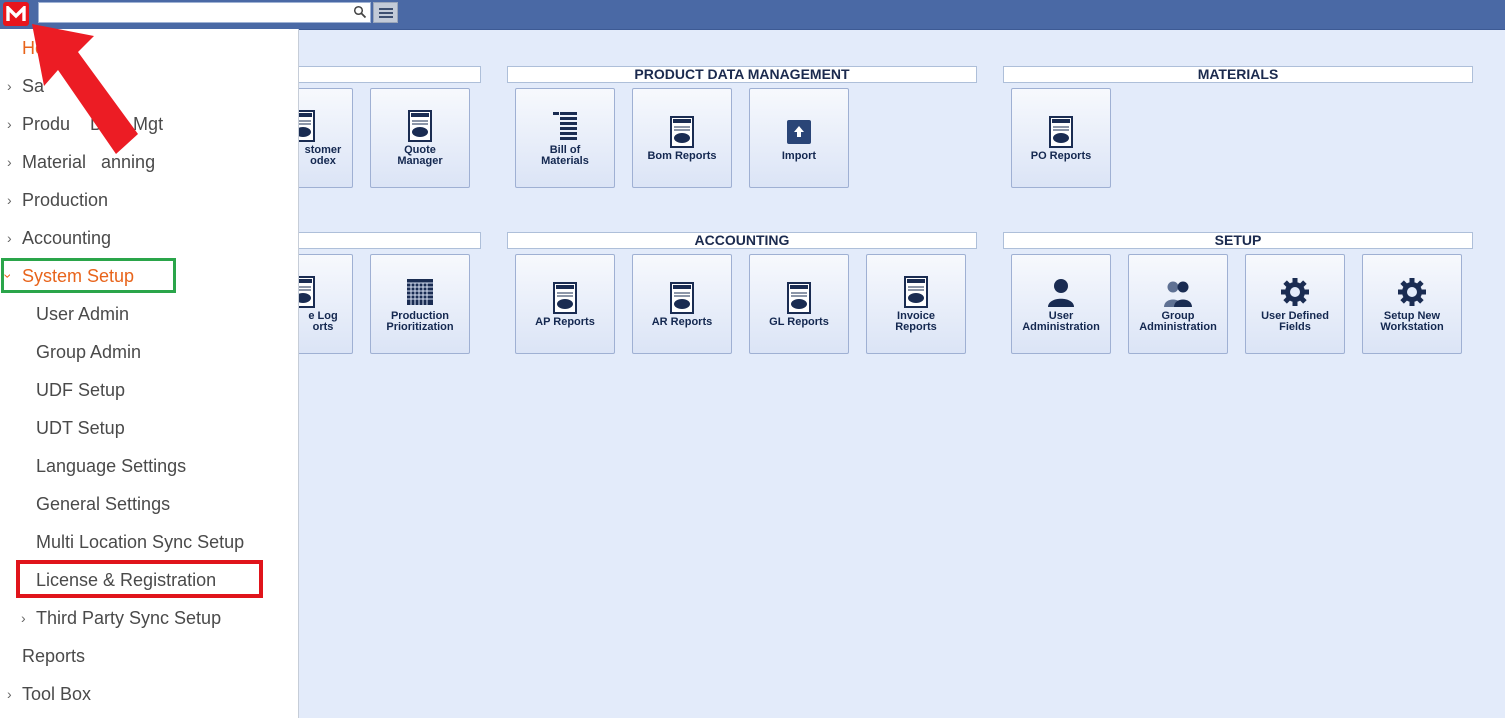 Image resolution: width=1505 pixels, height=718 pixels. I want to click on tile-label: Bill of Materials, so click(565, 155).